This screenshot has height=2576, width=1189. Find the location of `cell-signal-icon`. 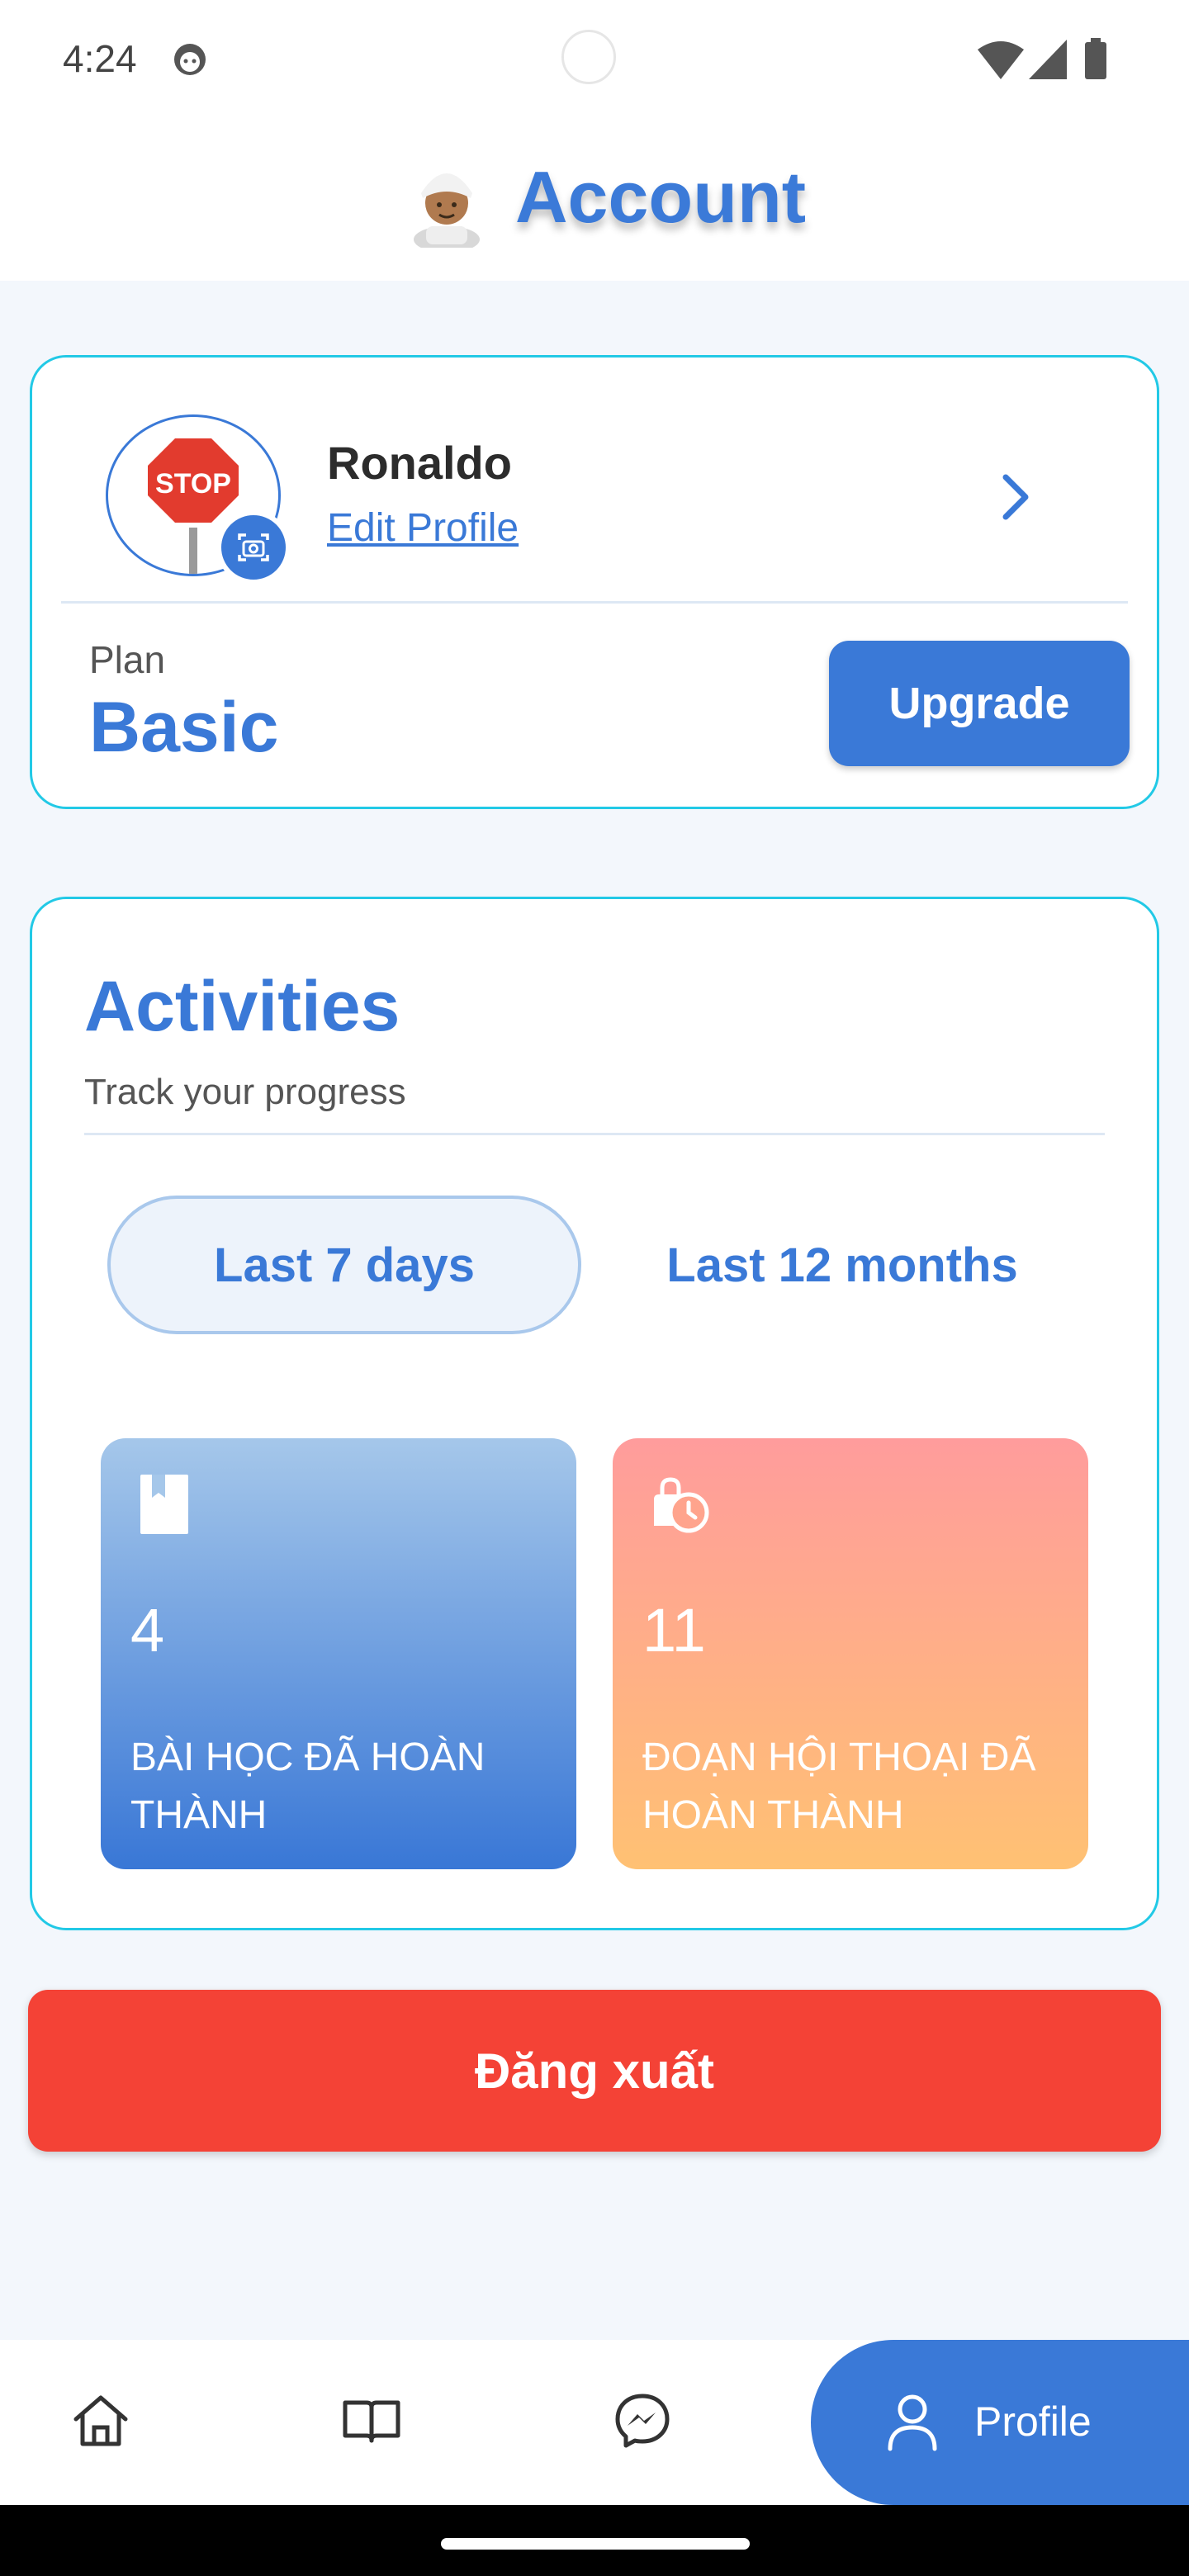

cell-signal-icon is located at coordinates (1048, 59).